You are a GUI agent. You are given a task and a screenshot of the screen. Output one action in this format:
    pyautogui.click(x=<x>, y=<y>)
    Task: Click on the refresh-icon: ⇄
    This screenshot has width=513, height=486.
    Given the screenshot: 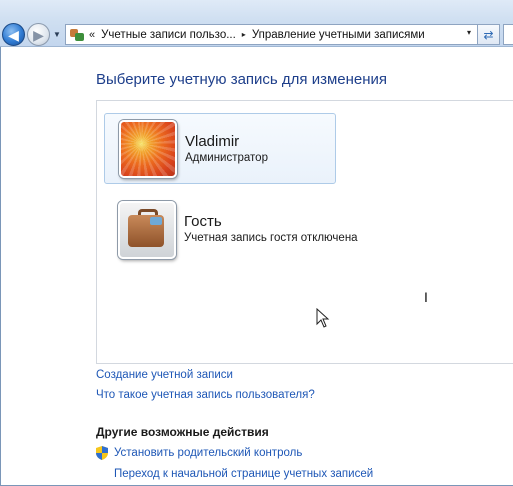 What is the action you would take?
    pyautogui.click(x=488, y=34)
    